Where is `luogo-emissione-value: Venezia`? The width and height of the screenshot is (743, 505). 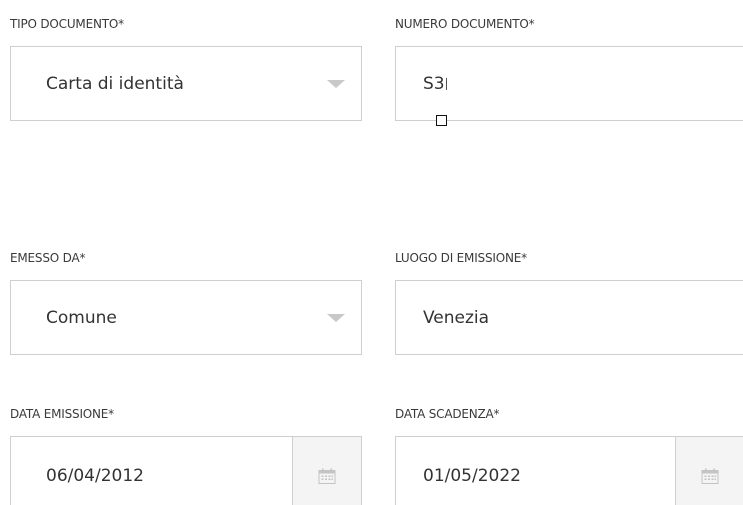
luogo-emissione-value: Venezia is located at coordinates (456, 317).